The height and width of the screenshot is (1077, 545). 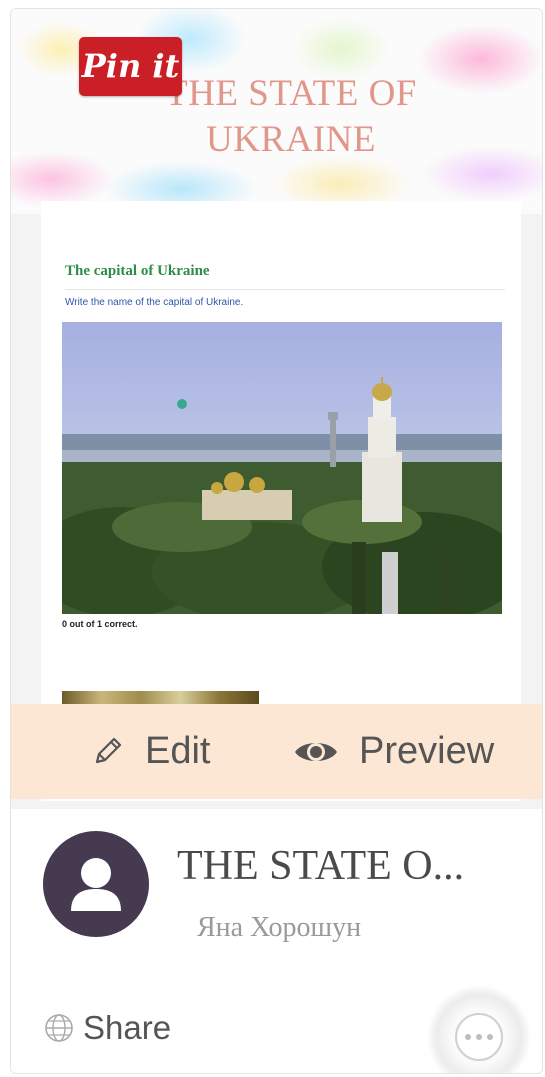 What do you see at coordinates (59, 1028) in the screenshot?
I see `globe-icon` at bounding box center [59, 1028].